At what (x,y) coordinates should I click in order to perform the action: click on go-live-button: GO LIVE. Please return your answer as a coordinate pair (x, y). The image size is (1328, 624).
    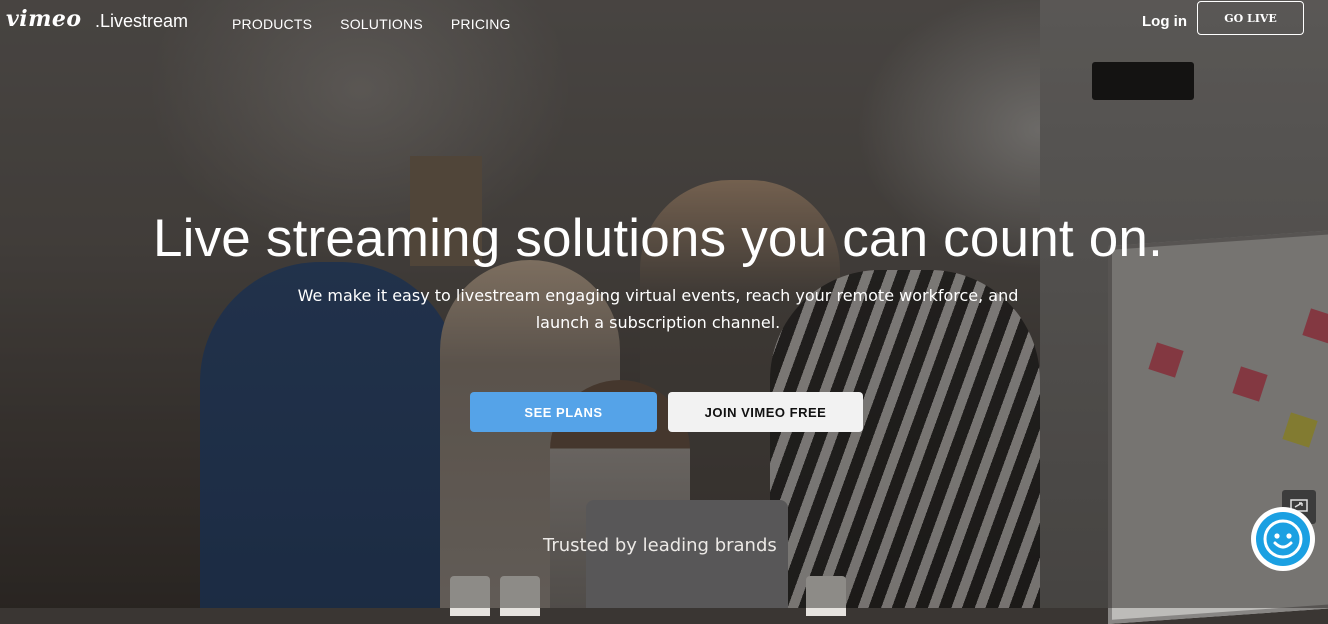
    Looking at the image, I should click on (1250, 18).